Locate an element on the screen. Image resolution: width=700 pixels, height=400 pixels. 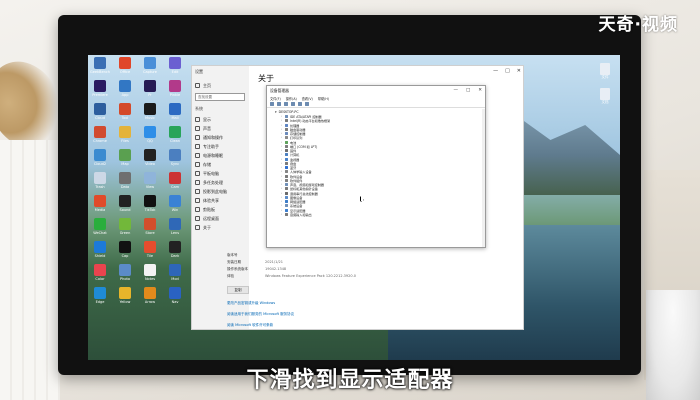
settings-side-item: 平板电脑 is located at coordinates (220, 173).